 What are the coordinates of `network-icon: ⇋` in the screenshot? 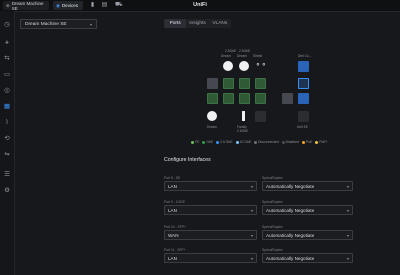 It's located at (7, 155).